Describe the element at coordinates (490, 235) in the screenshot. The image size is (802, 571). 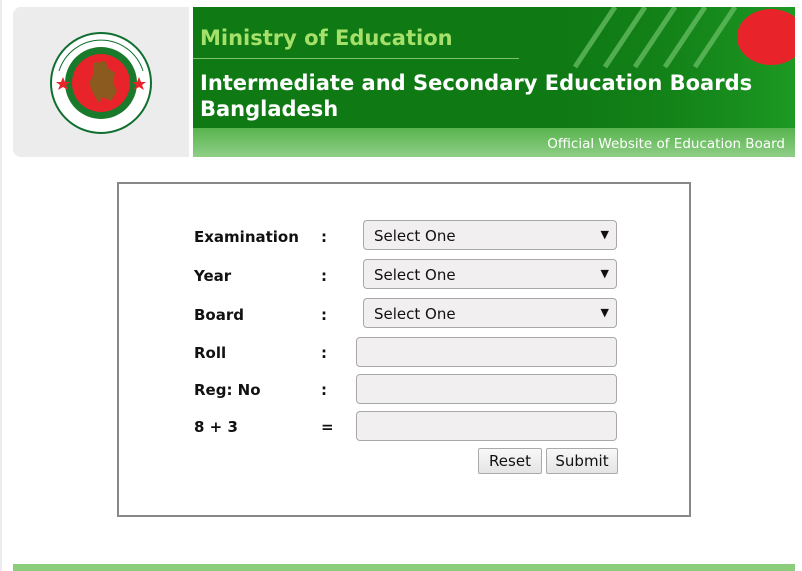
I see `examination-select: Select One ▼` at that location.